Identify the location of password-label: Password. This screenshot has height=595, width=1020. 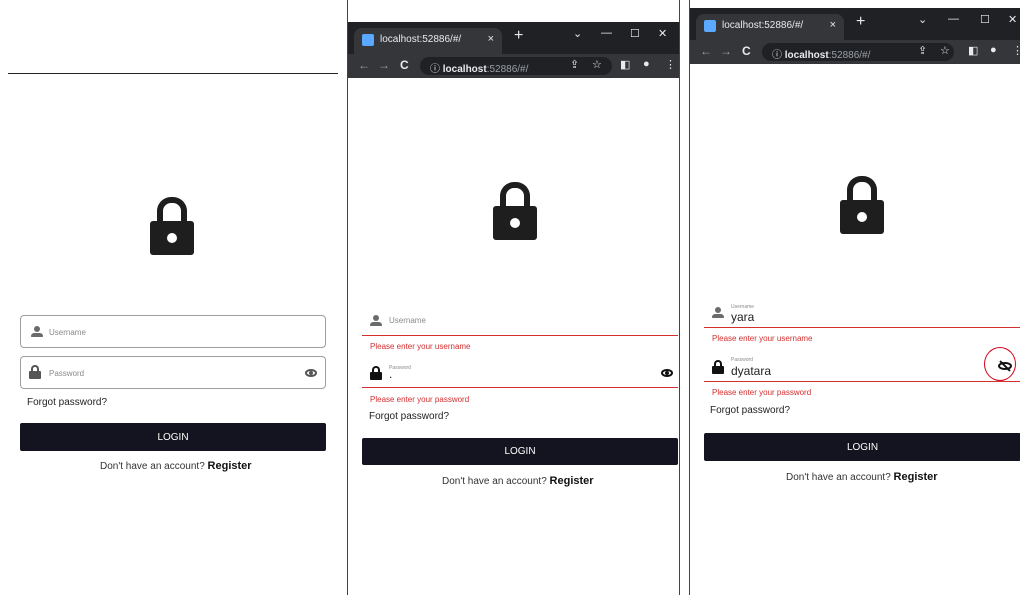
(742, 360).